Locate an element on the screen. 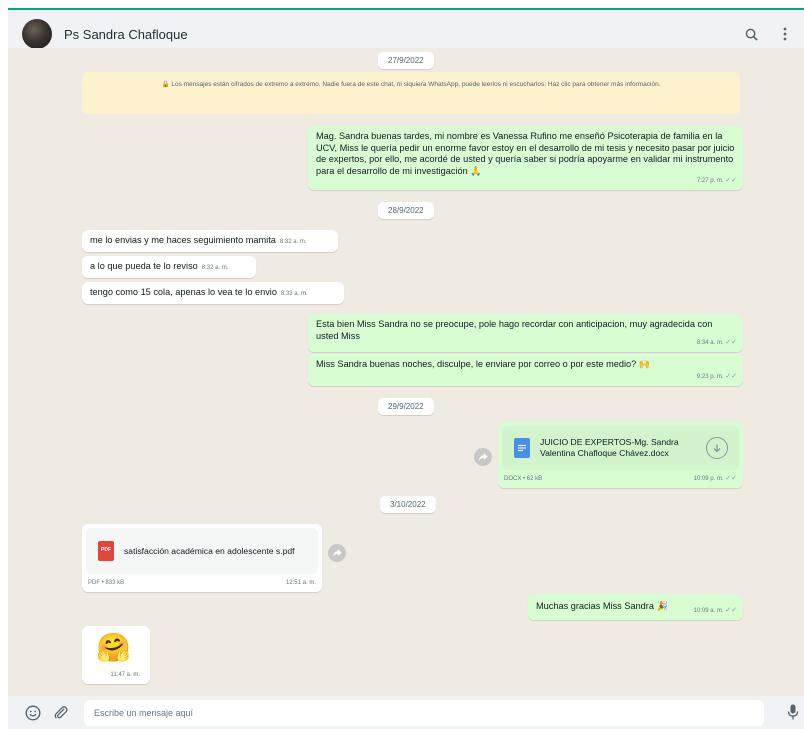  message-time: 9:23 p. m. ✓✓ is located at coordinates (716, 376).